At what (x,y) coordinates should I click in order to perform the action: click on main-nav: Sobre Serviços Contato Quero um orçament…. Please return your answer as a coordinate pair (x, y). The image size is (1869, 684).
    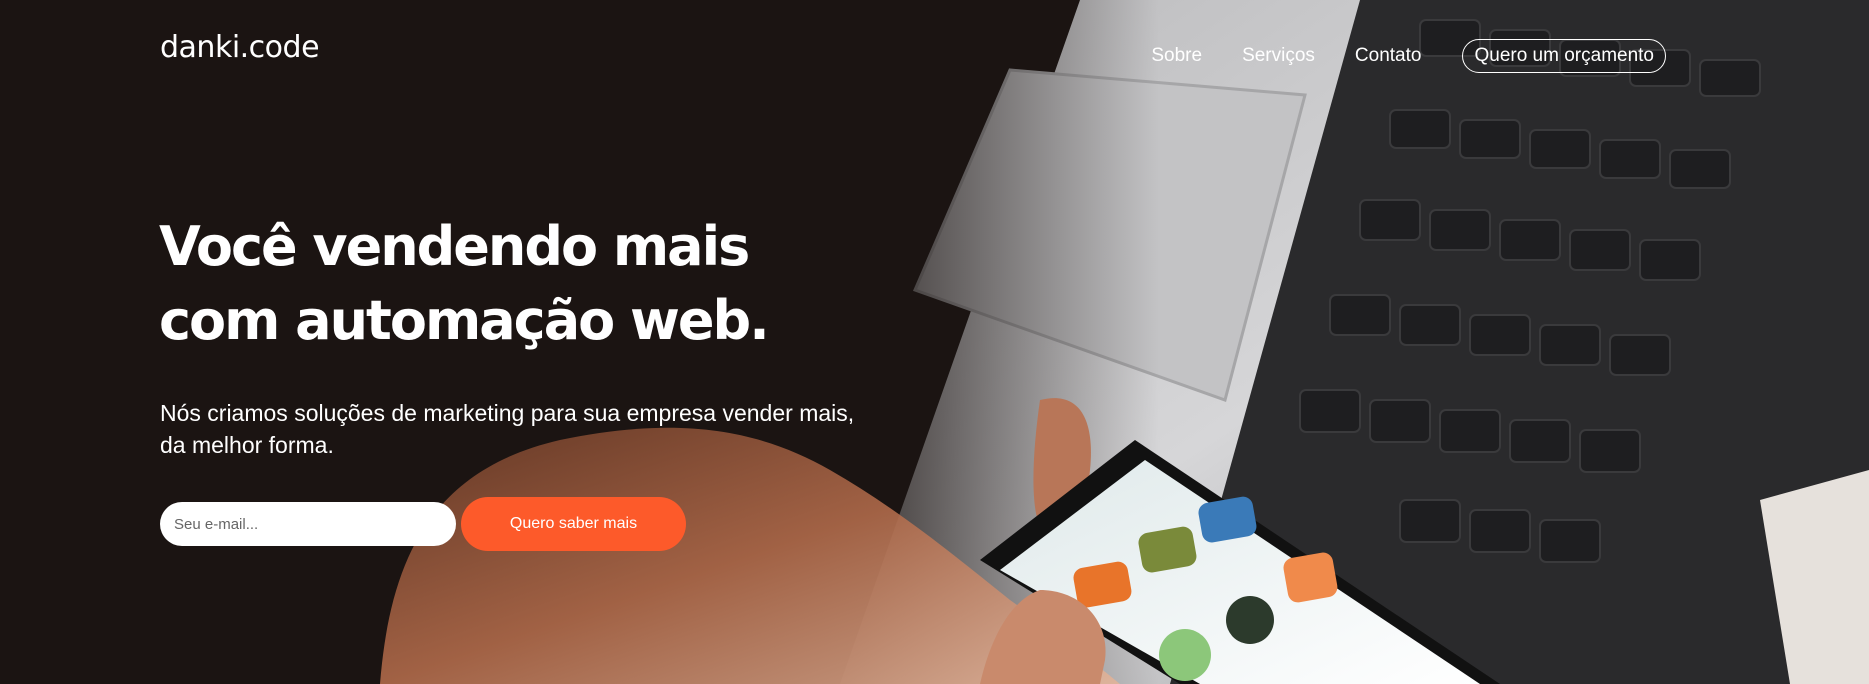
    Looking at the image, I should click on (1388, 56).